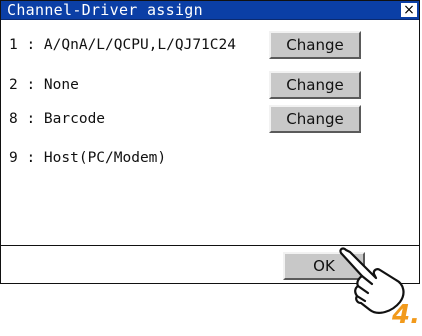 The height and width of the screenshot is (336, 422). What do you see at coordinates (210, 10) in the screenshot?
I see `title-bar: Channel-Driver assign ×` at bounding box center [210, 10].